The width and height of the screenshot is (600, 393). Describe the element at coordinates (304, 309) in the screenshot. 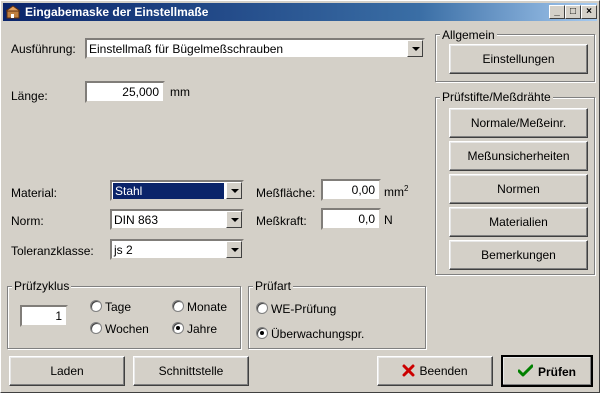

I see `radio-we-pruefung-label: WE-Prüfung` at that location.